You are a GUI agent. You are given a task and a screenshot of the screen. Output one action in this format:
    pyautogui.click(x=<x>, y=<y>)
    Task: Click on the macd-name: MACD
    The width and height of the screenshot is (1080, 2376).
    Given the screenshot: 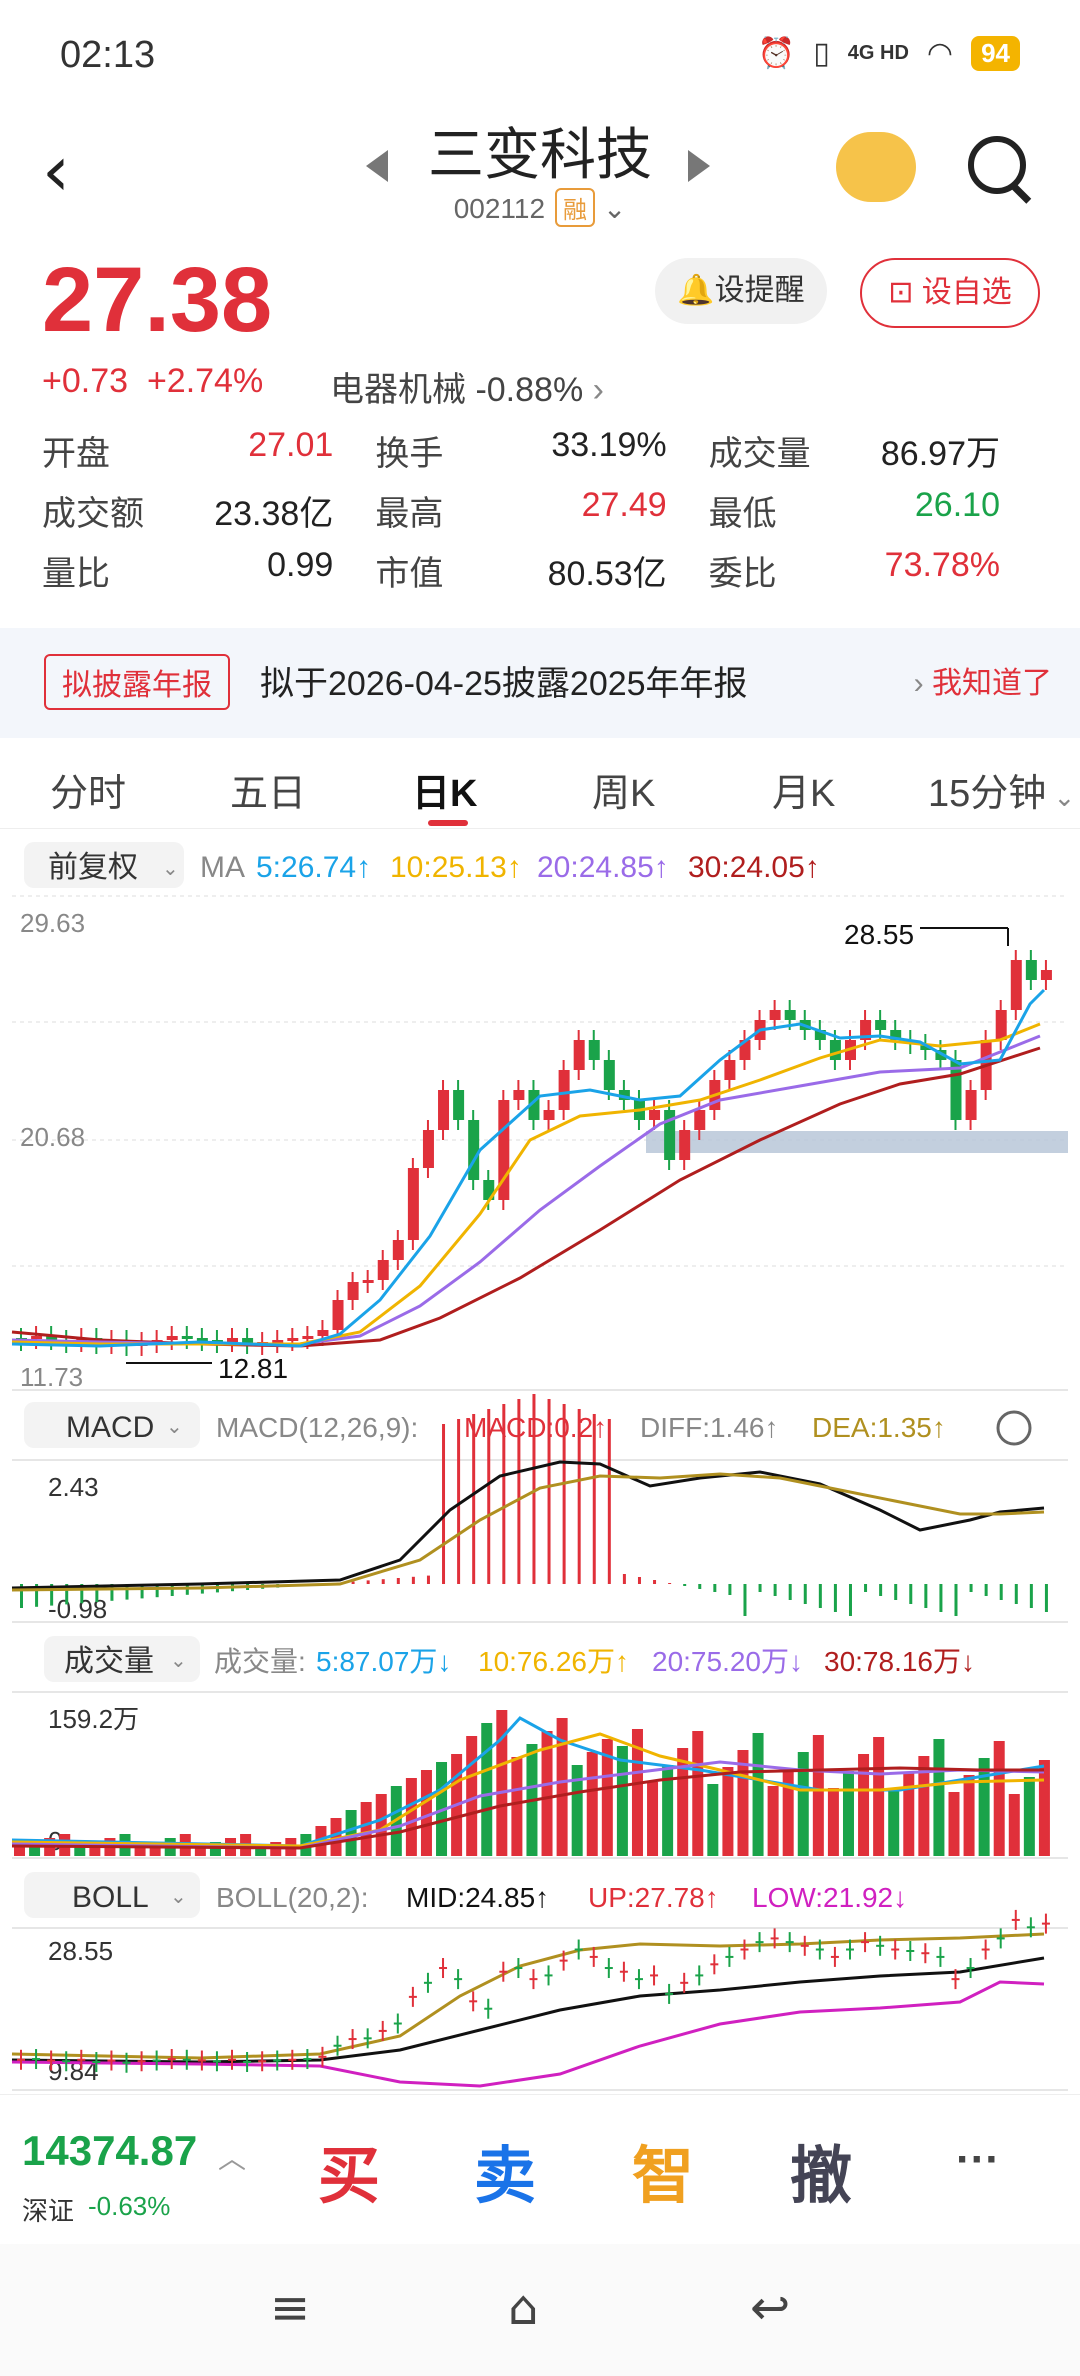 What is the action you would take?
    pyautogui.click(x=110, y=1427)
    